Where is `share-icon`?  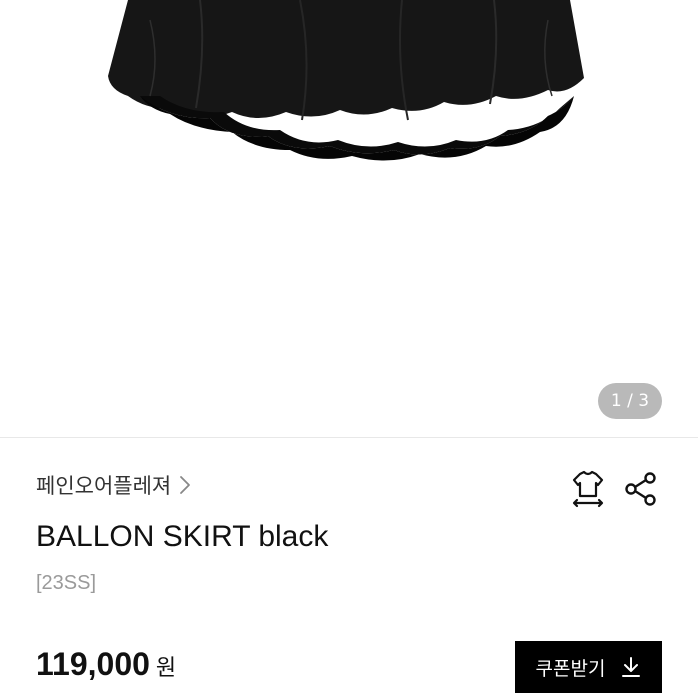 share-icon is located at coordinates (641, 489).